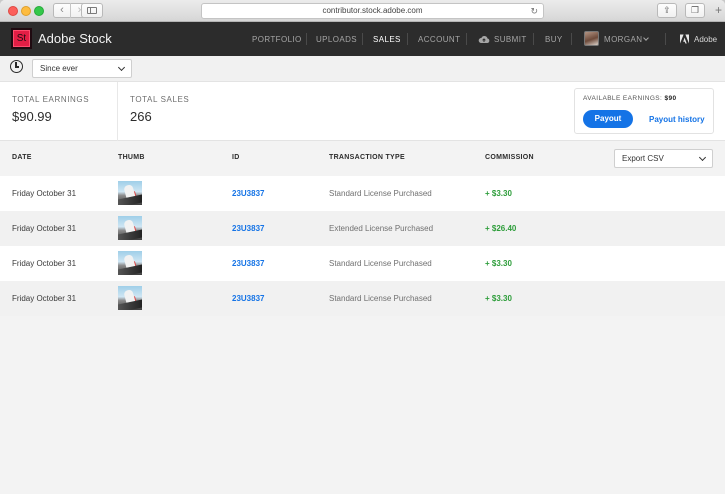 The width and height of the screenshot is (725, 494). I want to click on nav-sales: SALES, so click(387, 39).